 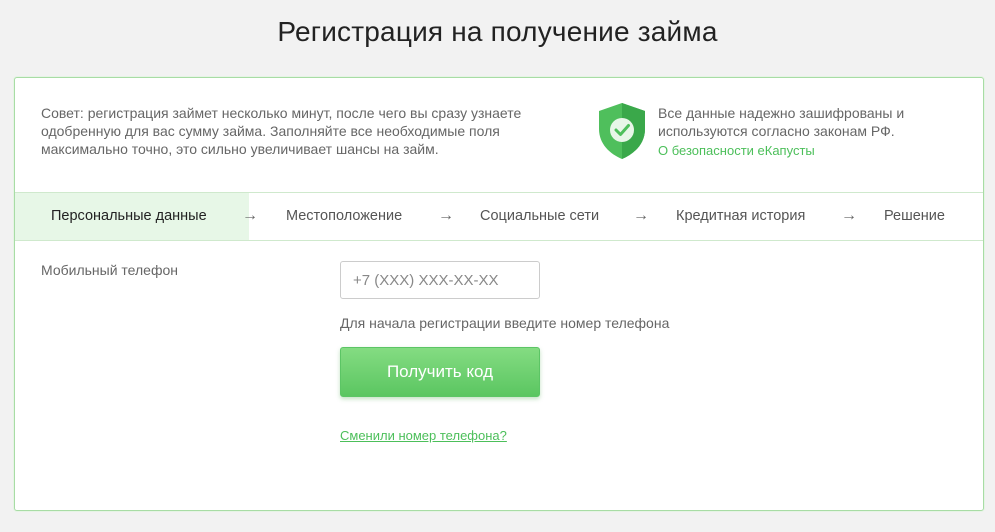 I want to click on step-personal-data: Персональные данные, so click(x=132, y=216).